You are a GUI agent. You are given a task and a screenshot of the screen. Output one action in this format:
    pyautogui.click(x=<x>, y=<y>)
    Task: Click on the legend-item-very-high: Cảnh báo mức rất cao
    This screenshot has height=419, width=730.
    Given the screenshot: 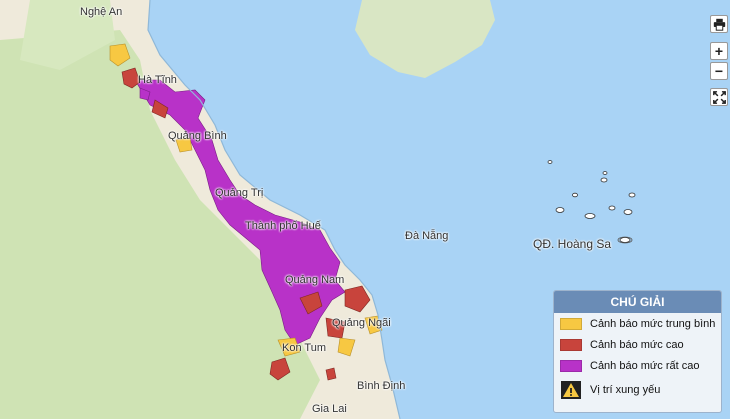 What is the action you would take?
    pyautogui.click(x=637, y=365)
    